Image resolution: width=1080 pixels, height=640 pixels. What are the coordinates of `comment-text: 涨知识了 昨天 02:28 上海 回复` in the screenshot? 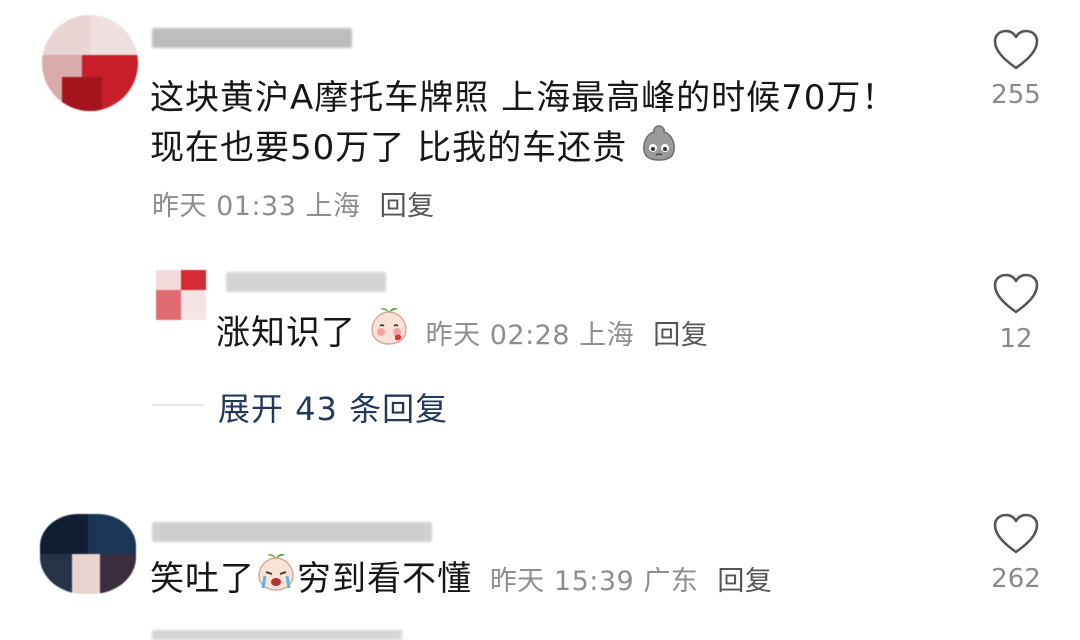 It's located at (462, 334).